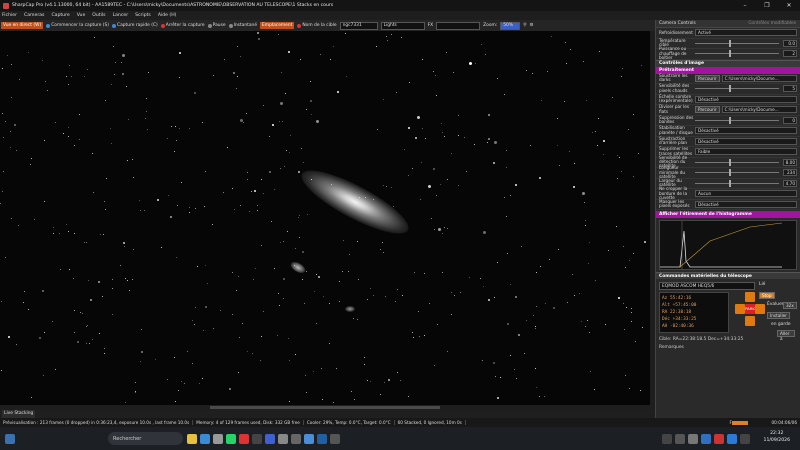 The width and height of the screenshot is (800, 450). I want to click on start-capture-button: Commencer la capture (S), so click(77, 25).